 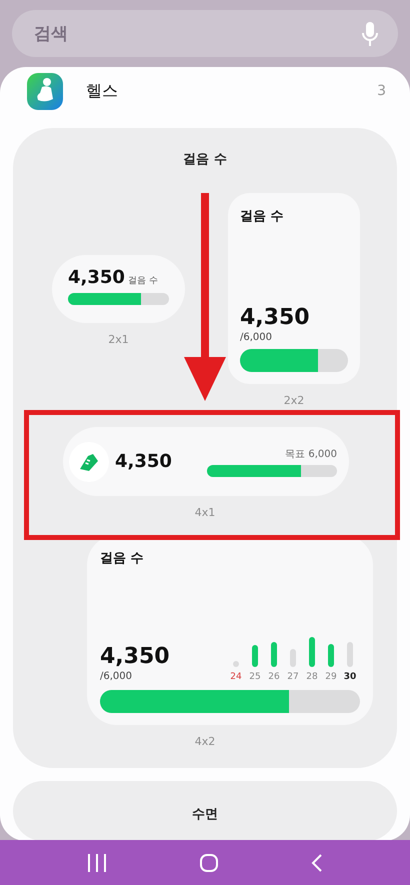 I want to click on size-label: 4x1, so click(x=205, y=512).